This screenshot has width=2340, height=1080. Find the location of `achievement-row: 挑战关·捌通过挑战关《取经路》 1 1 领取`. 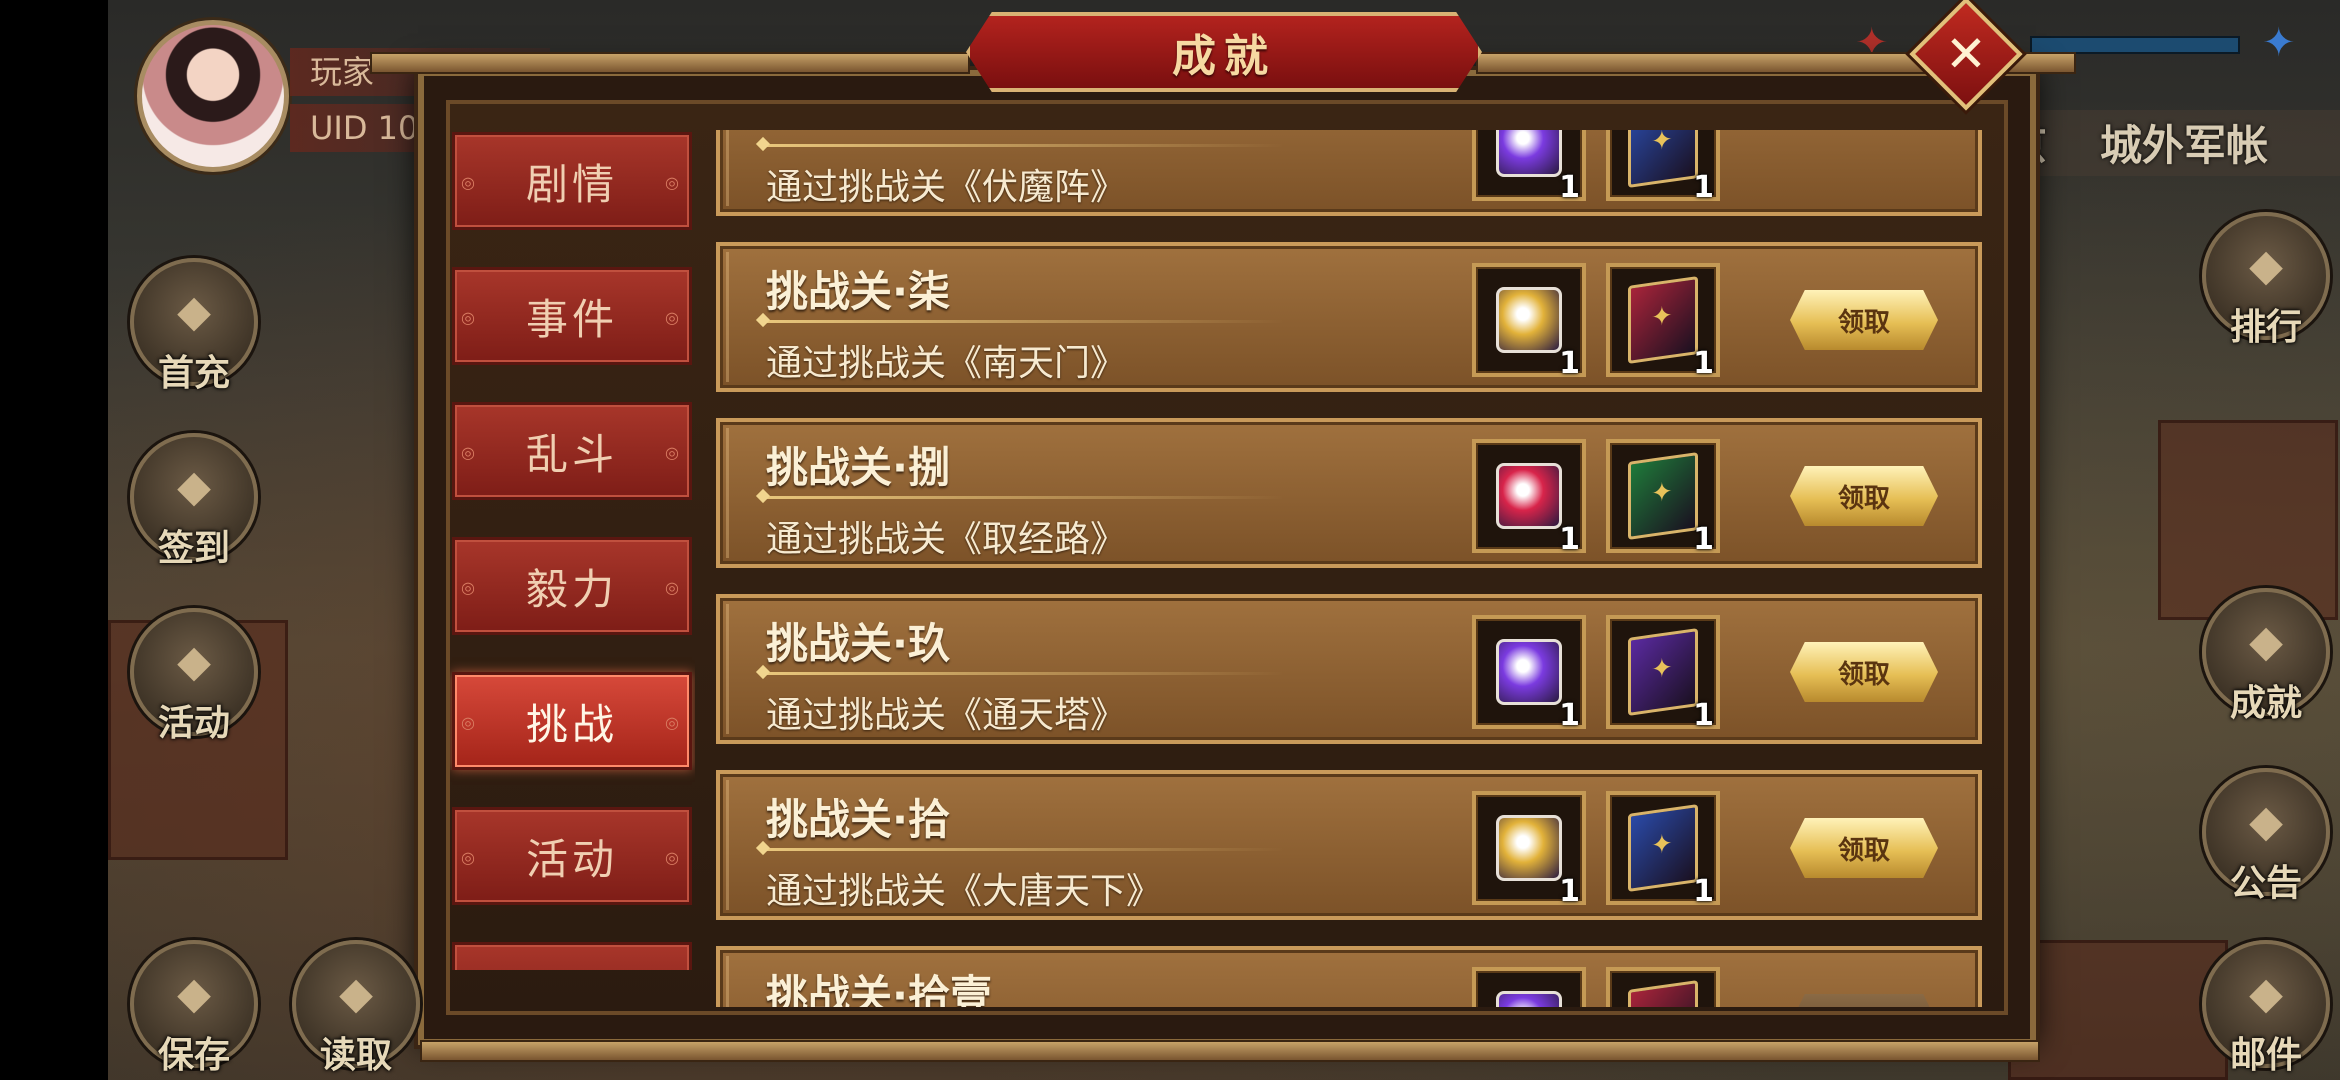

achievement-row: 挑战关·捌通过挑战关《取经路》 1 1 领取 is located at coordinates (1349, 493).